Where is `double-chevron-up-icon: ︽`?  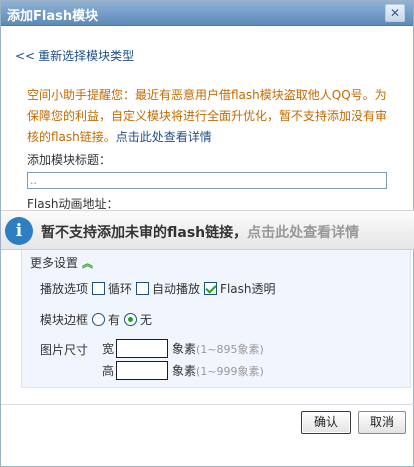
double-chevron-up-icon: ︽ is located at coordinates (88, 263).